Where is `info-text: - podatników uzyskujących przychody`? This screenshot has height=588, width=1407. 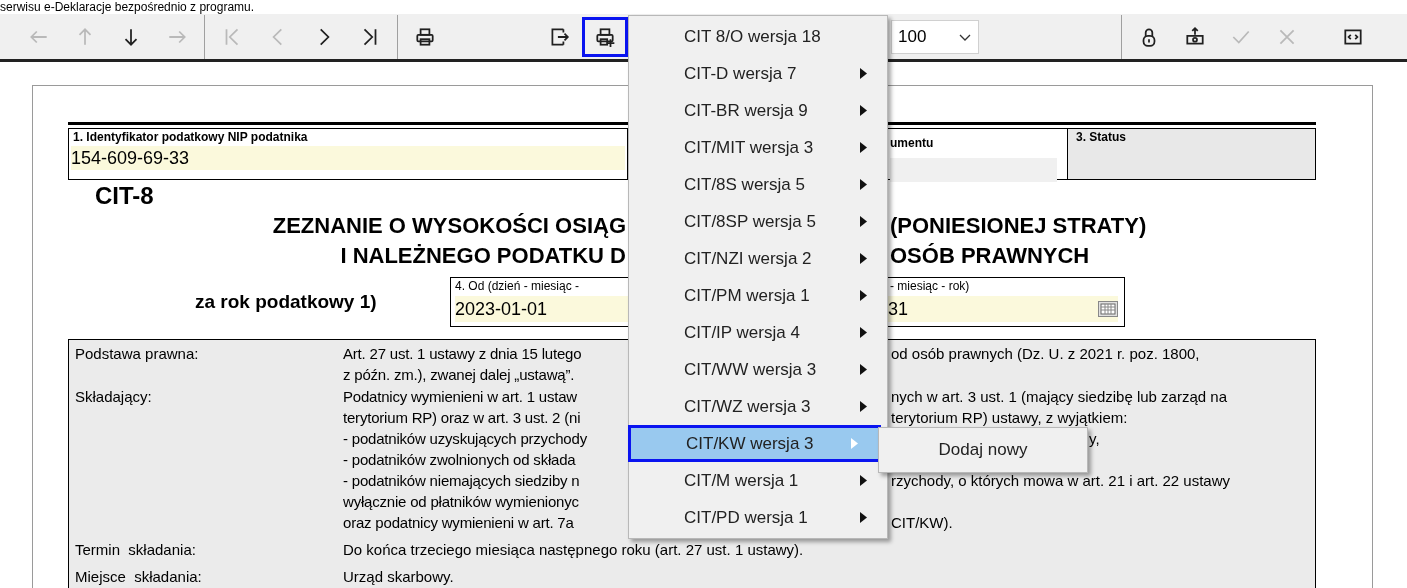 info-text: - podatników uzyskujących przychody is located at coordinates (465, 438).